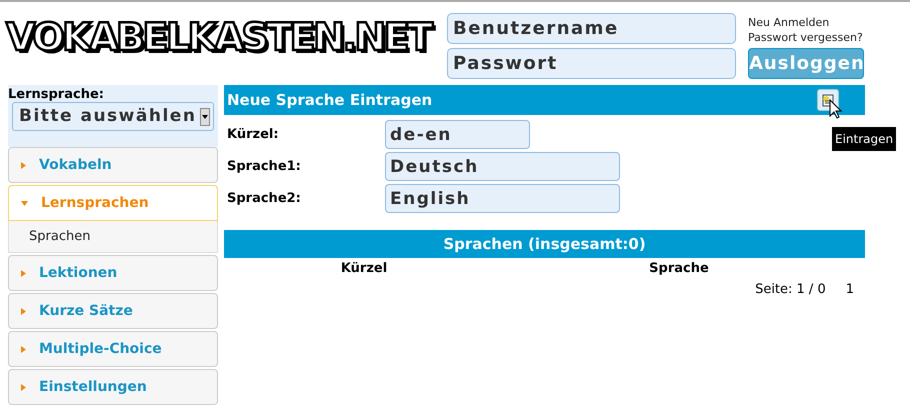  I want to click on page-info: Seite: 1 / 0, so click(790, 290).